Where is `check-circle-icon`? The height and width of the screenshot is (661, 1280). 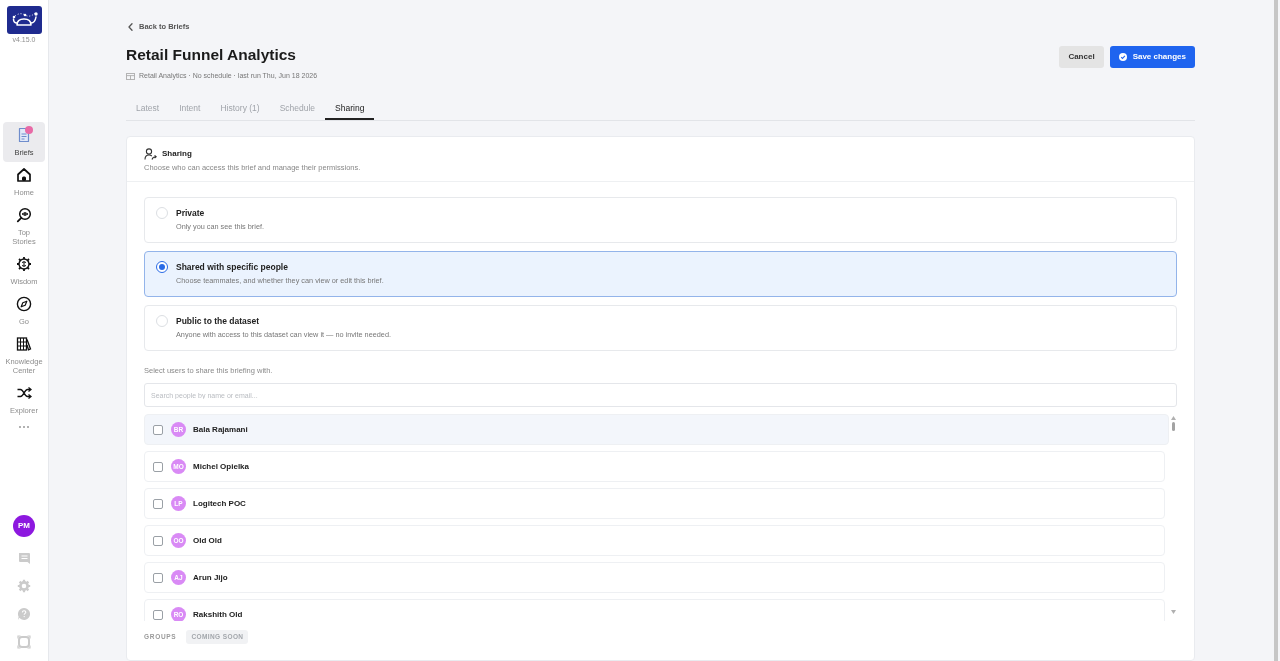
check-circle-icon is located at coordinates (1122, 57).